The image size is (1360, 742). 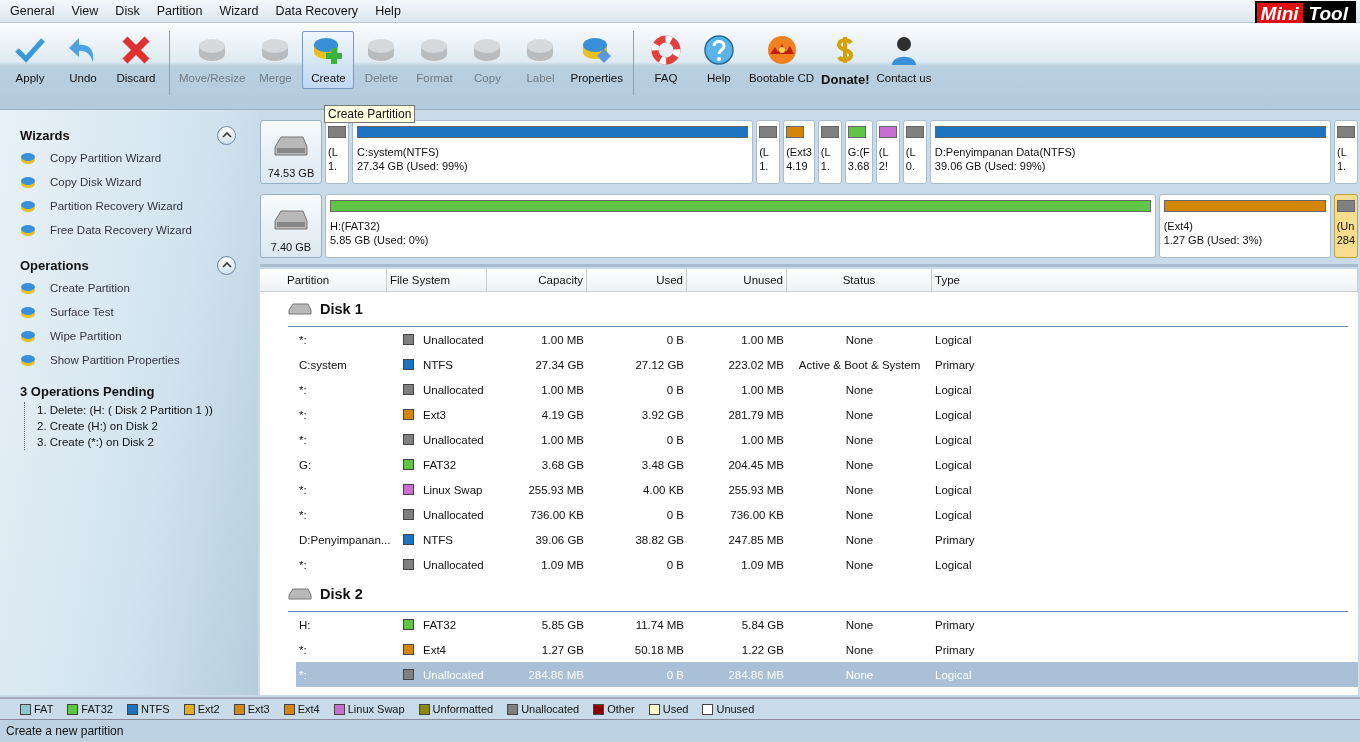 I want to click on legend-label: FAT, so click(x=44, y=709).